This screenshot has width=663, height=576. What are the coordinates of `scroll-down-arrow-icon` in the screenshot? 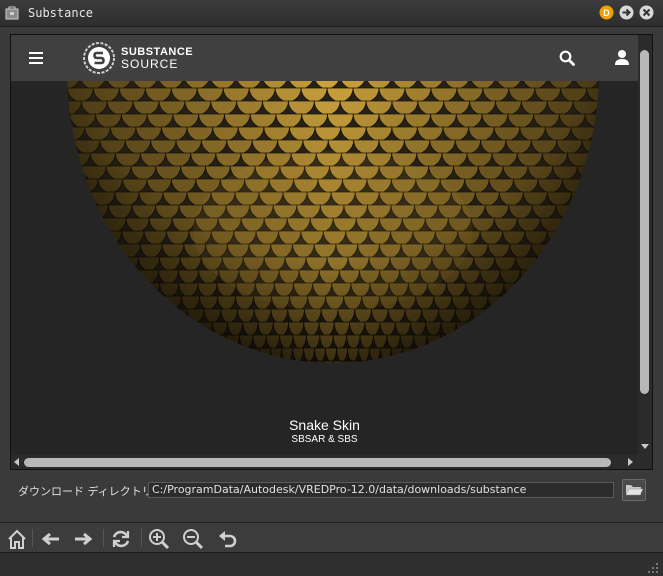 It's located at (645, 446).